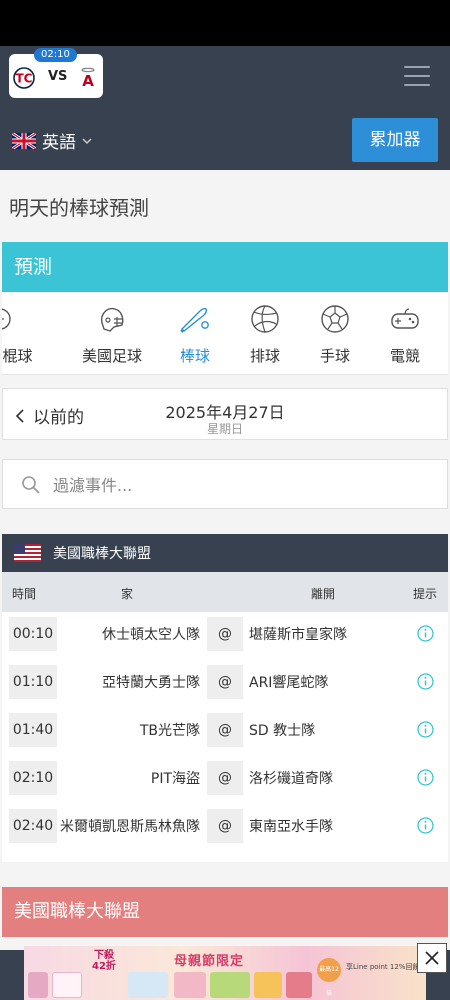  I want to click on table-row: 02:40 米爾頓凱恩斯馬林魚隊 @ 東南亞水手隊, so click(225, 826).